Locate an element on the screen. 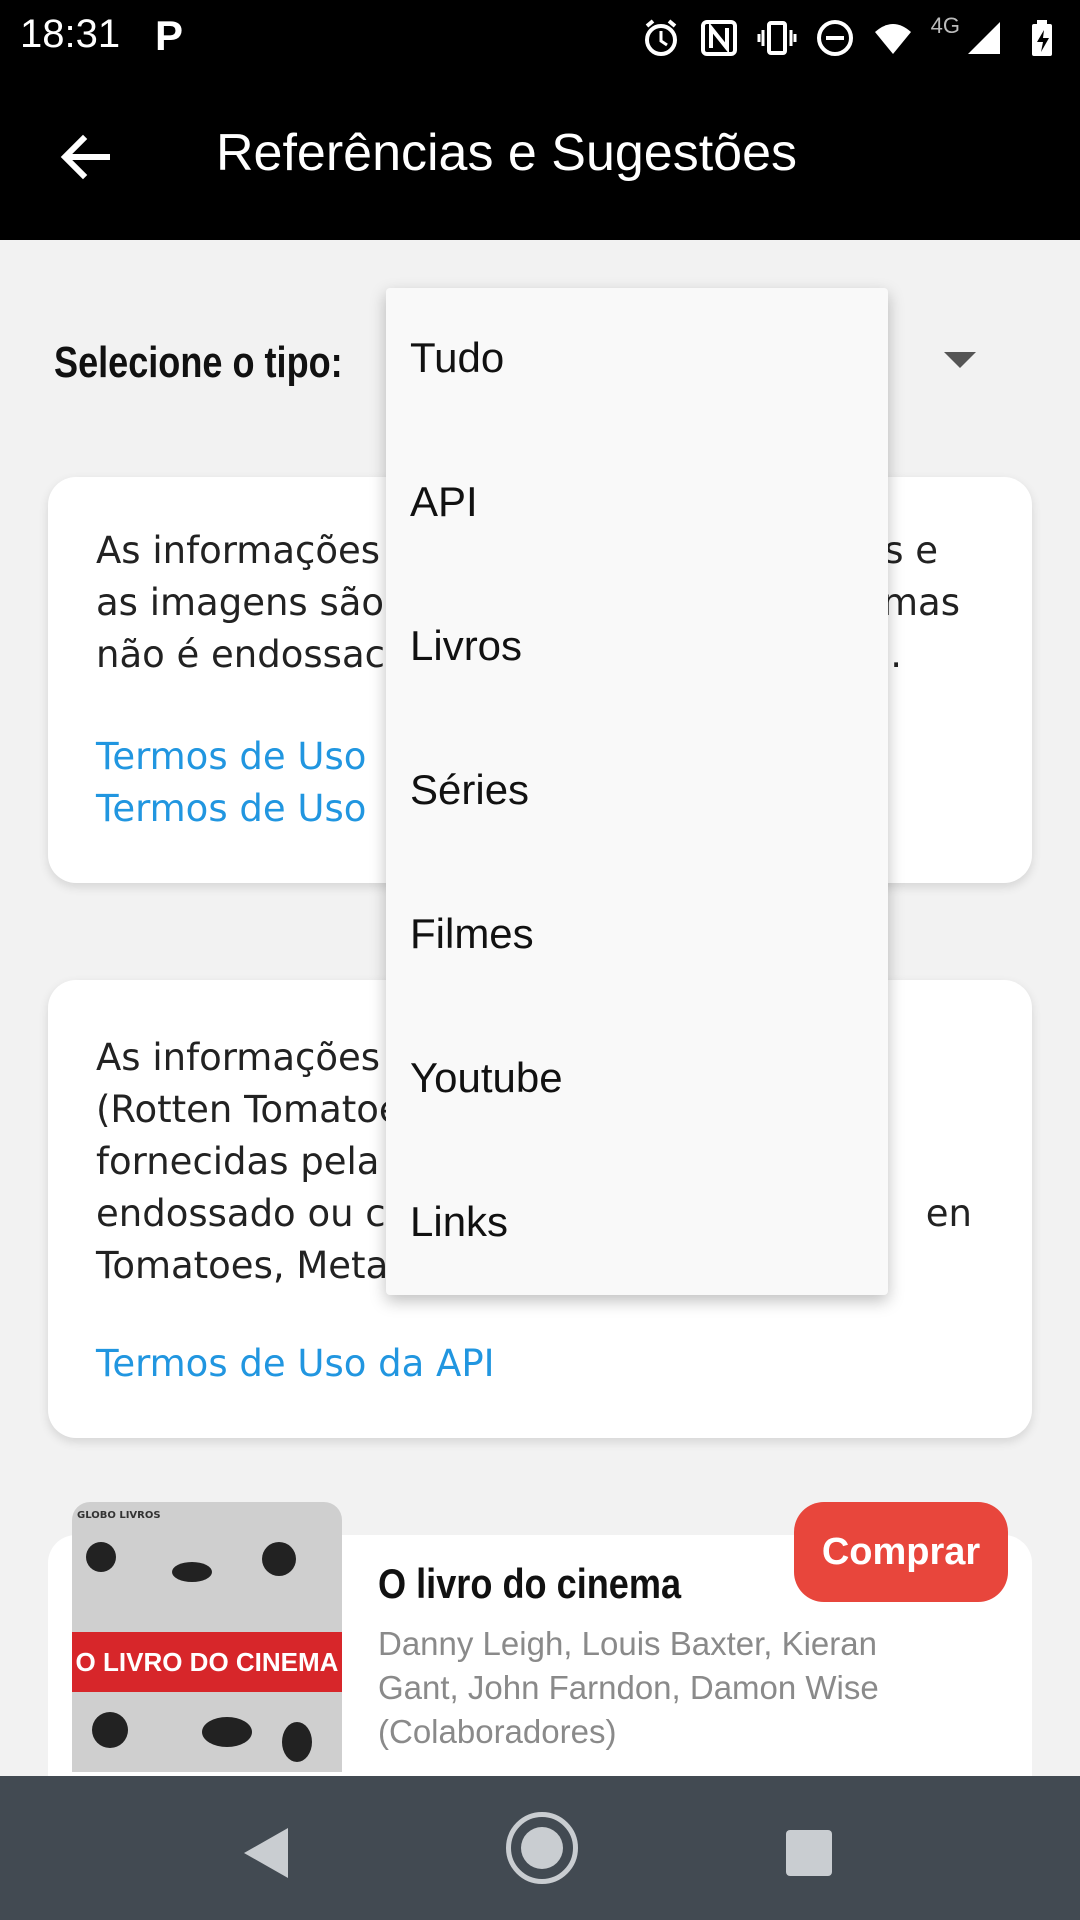 This screenshot has width=1080, height=1920. nav-home-icon is located at coordinates (542, 1848).